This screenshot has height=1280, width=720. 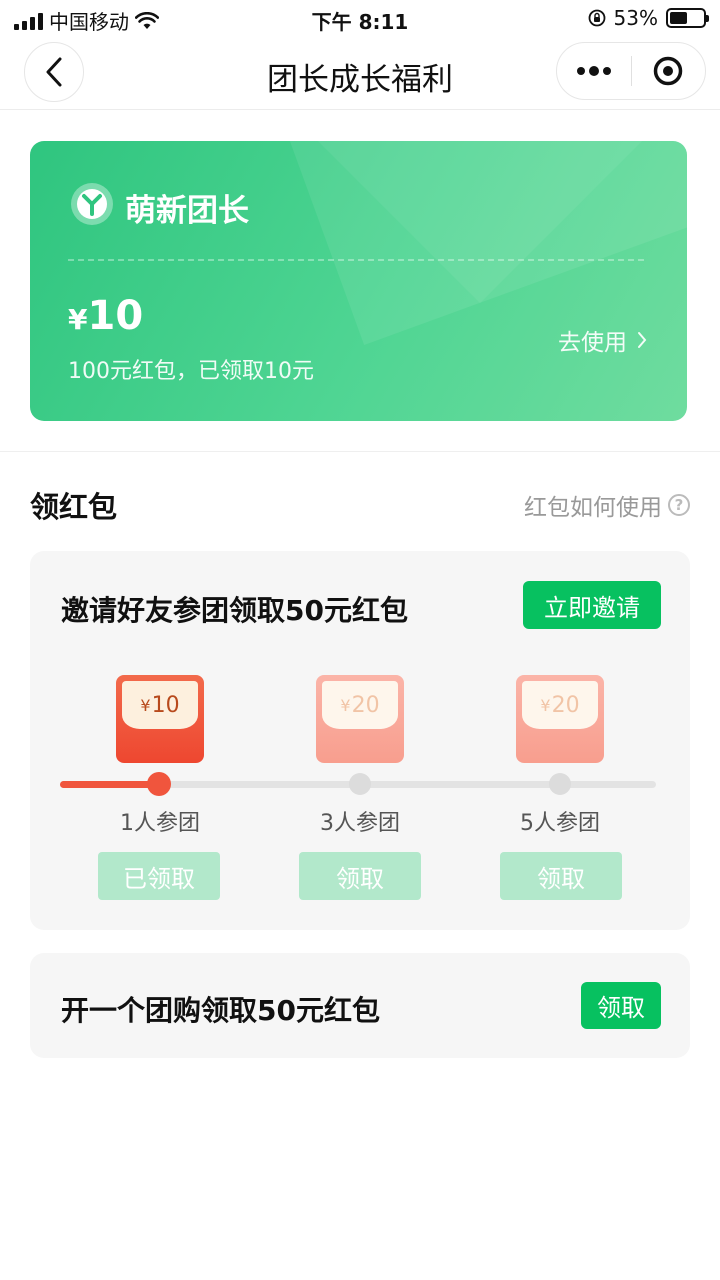 I want to click on battery-percent: 53%, so click(x=635, y=18).